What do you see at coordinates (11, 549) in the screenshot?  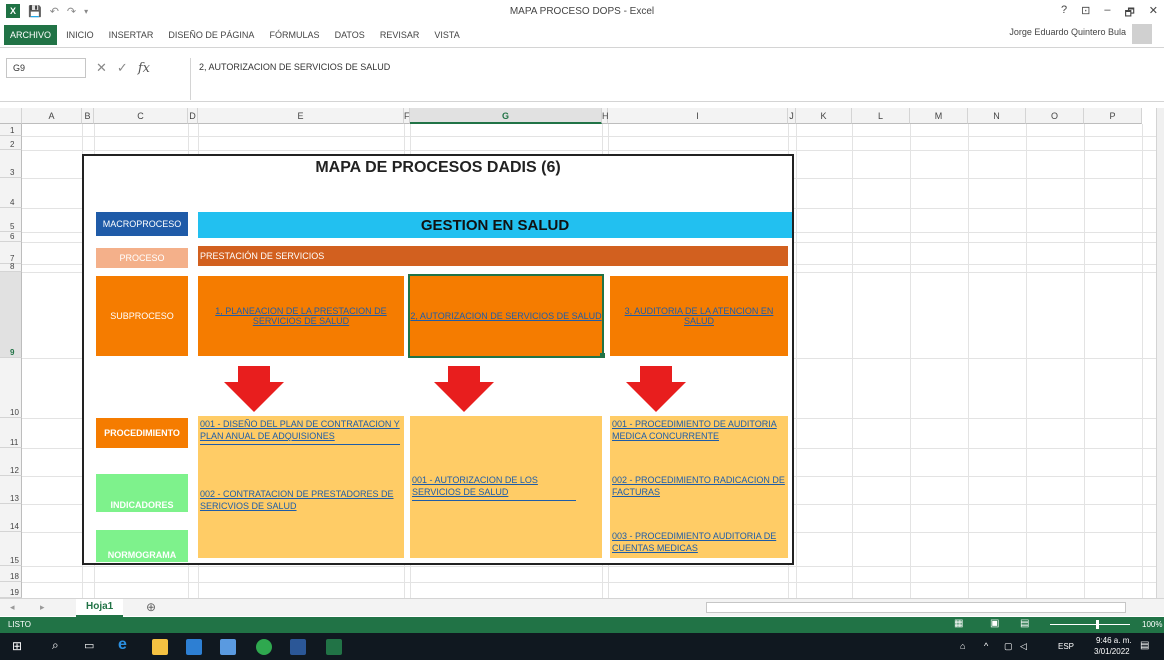 I see `row-header-15: 15` at bounding box center [11, 549].